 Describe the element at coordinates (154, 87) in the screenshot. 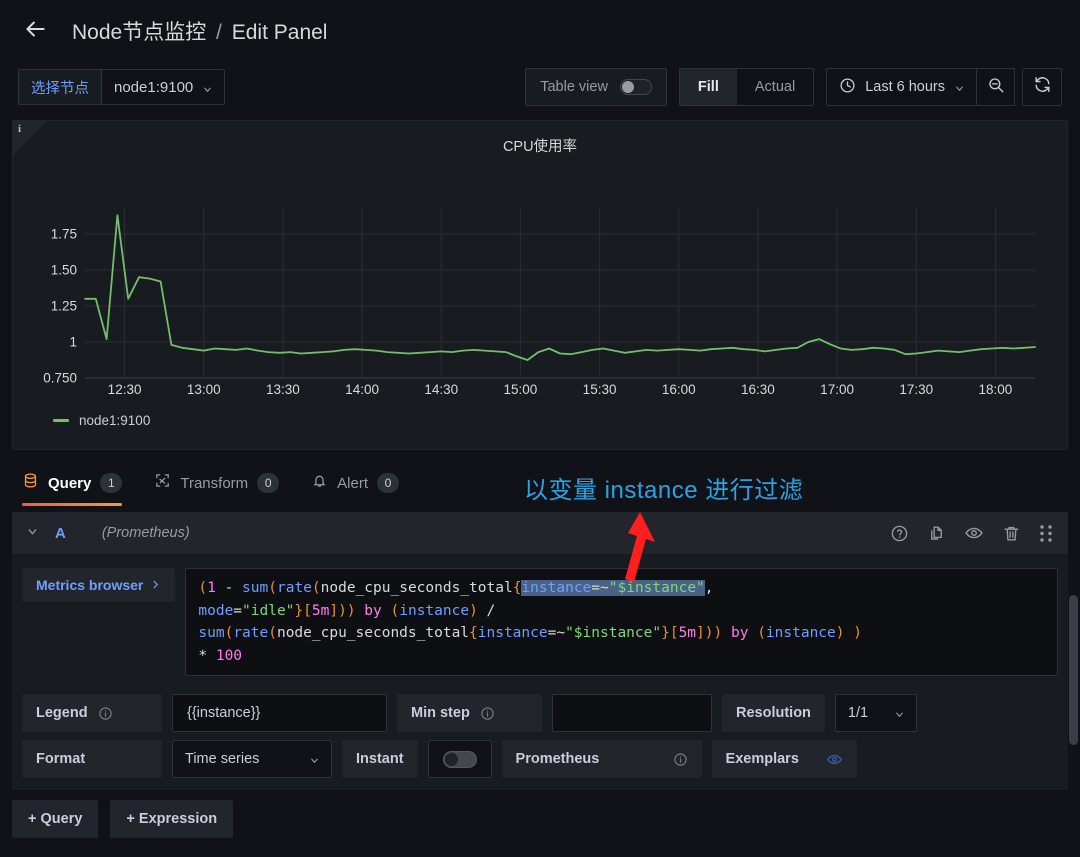

I see `variable-select-value: node1:9100` at that location.